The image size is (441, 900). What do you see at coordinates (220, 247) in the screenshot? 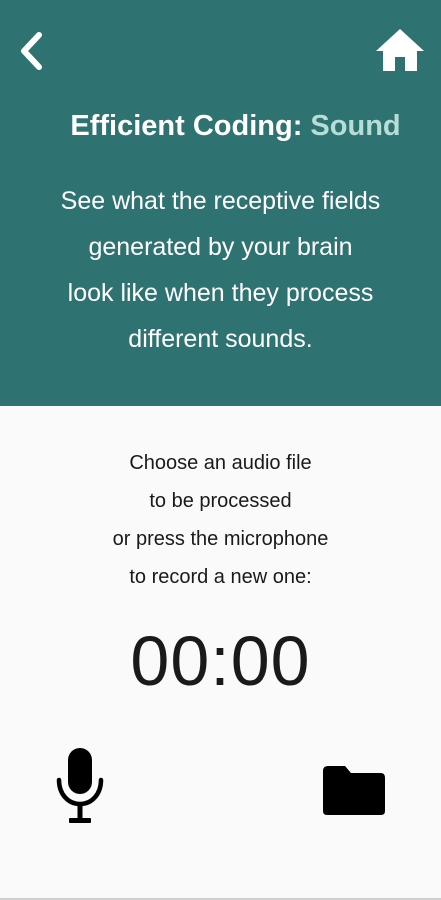
I see `description-line: generated by your brain` at bounding box center [220, 247].